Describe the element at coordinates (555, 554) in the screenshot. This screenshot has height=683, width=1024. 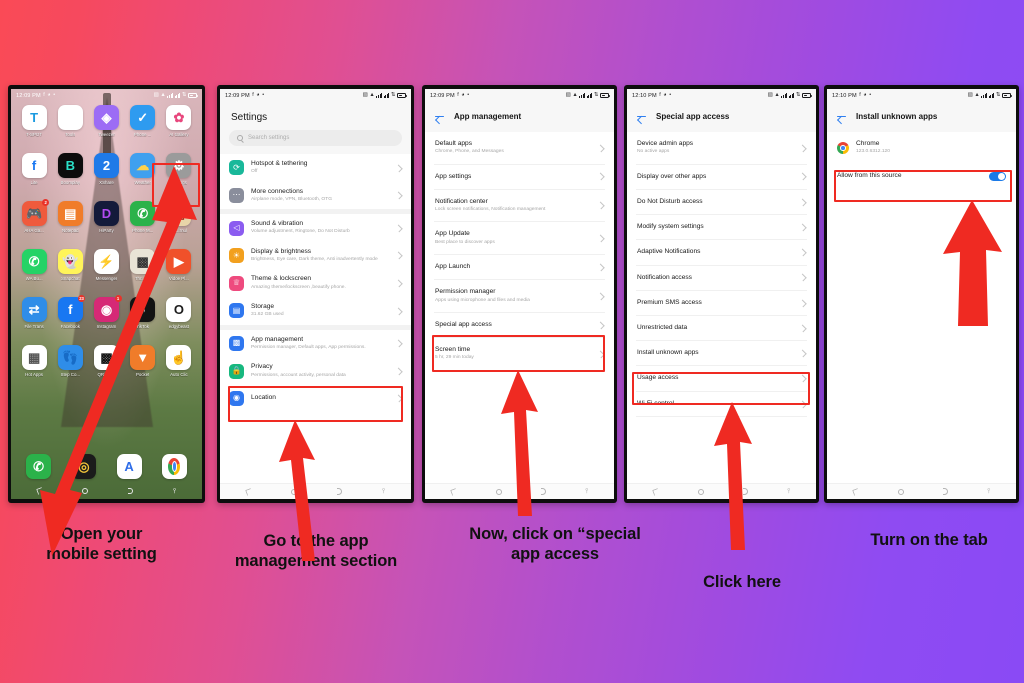
I see `caption-line-2: app access` at that location.